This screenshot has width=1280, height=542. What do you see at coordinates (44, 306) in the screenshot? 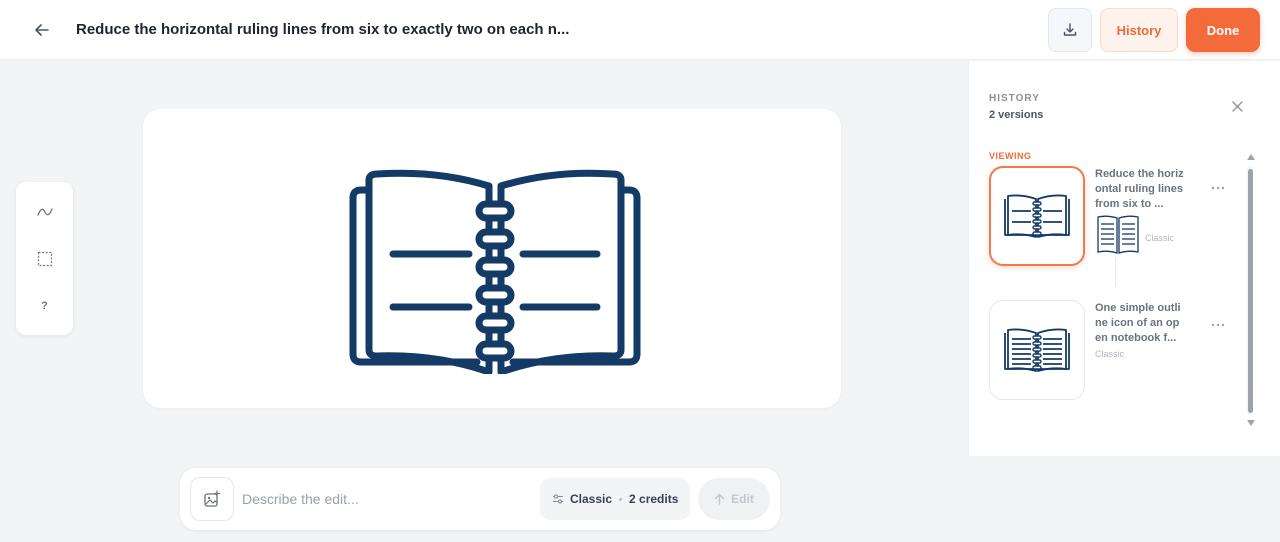
I see `help-tool-button: ?` at bounding box center [44, 306].